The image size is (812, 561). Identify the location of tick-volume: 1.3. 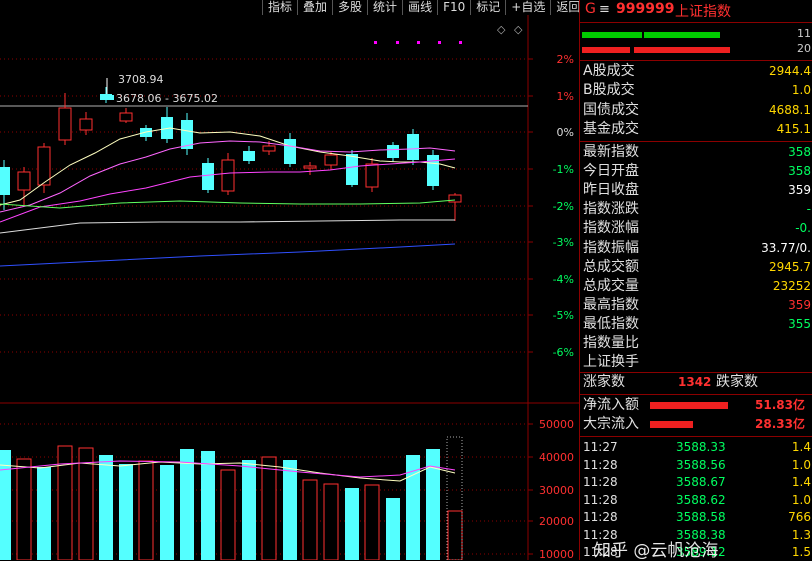
(801, 534).